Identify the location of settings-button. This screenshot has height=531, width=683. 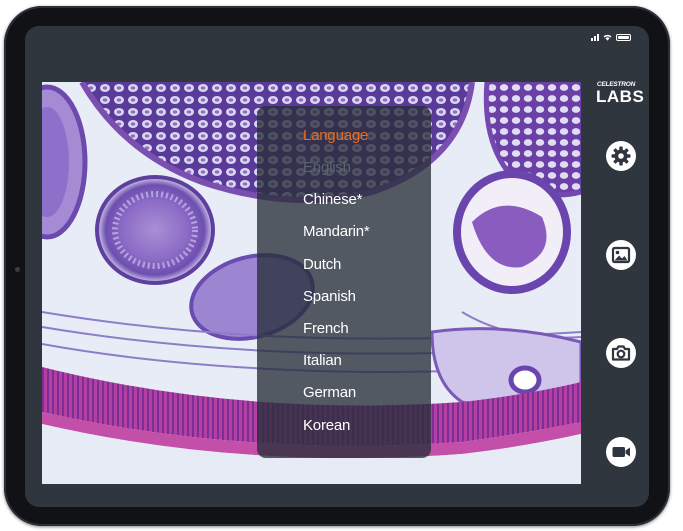
(621, 156).